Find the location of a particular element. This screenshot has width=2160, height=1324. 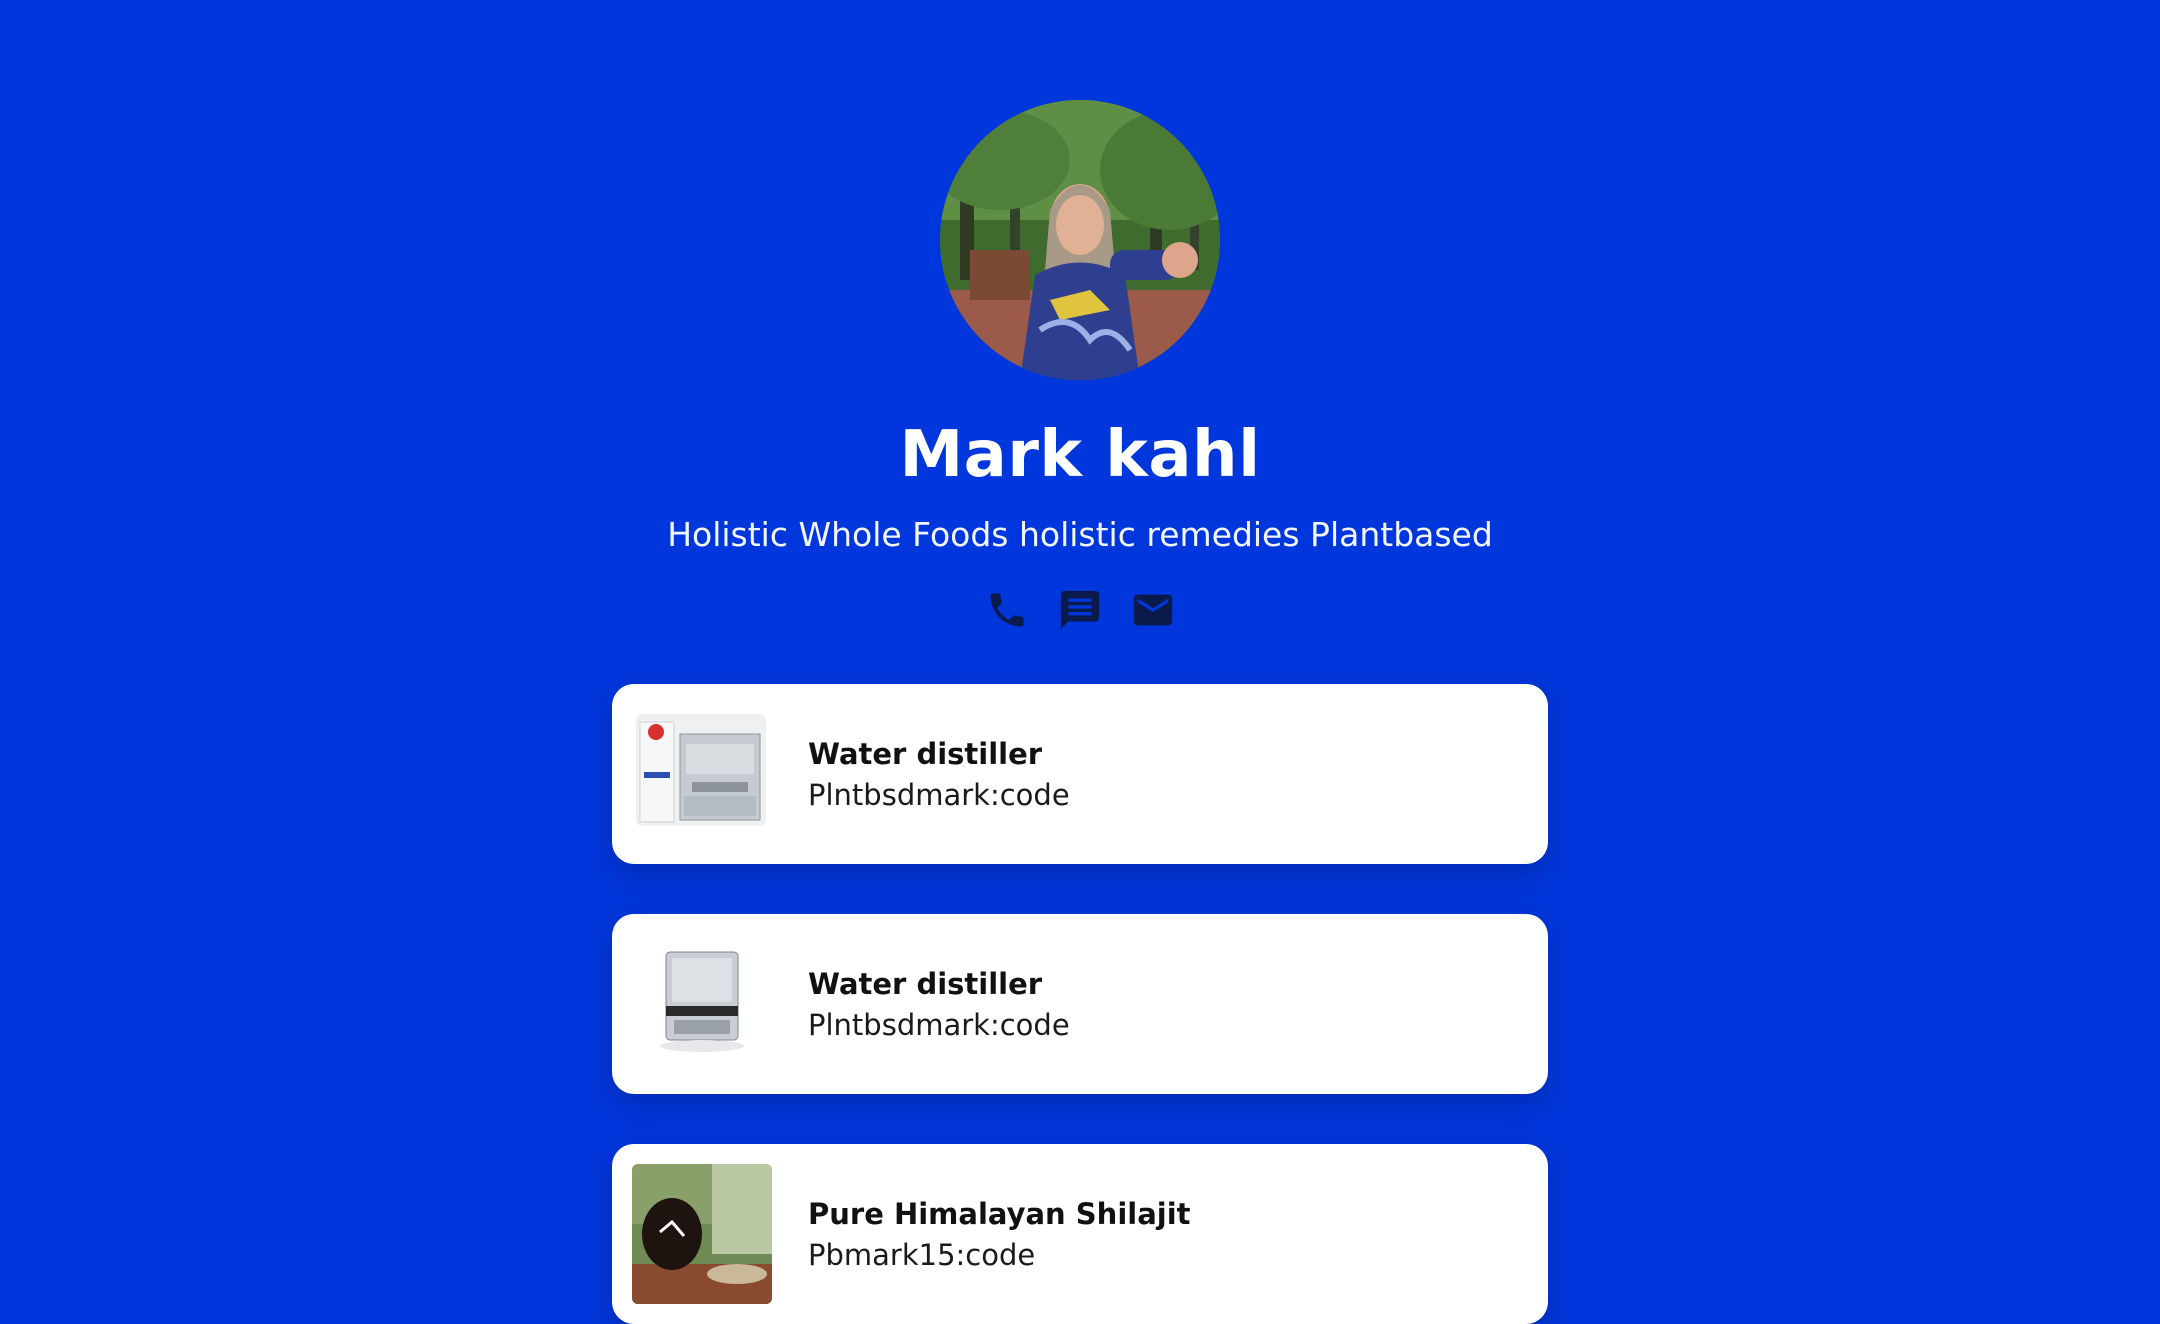

link-title: Pure Himalayan Shilajit is located at coordinates (999, 1214).